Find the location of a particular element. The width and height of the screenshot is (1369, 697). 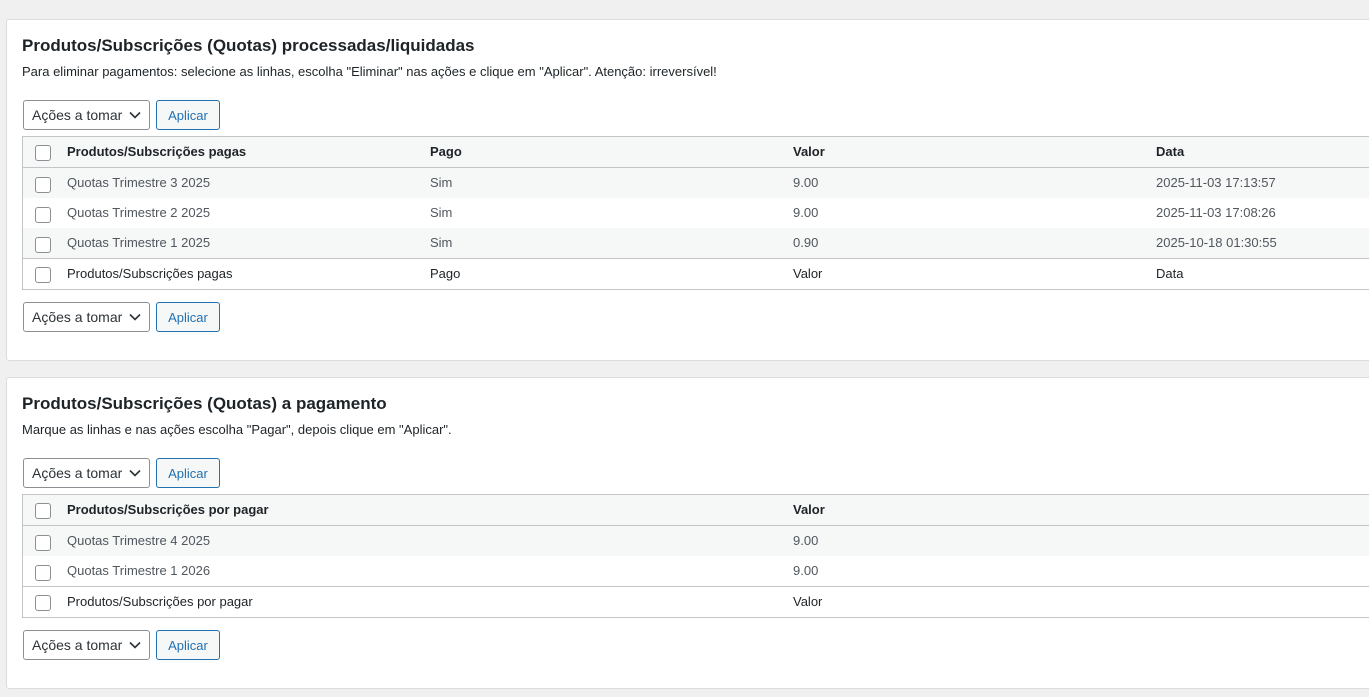

column-header-date: Data is located at coordinates (1170, 152).